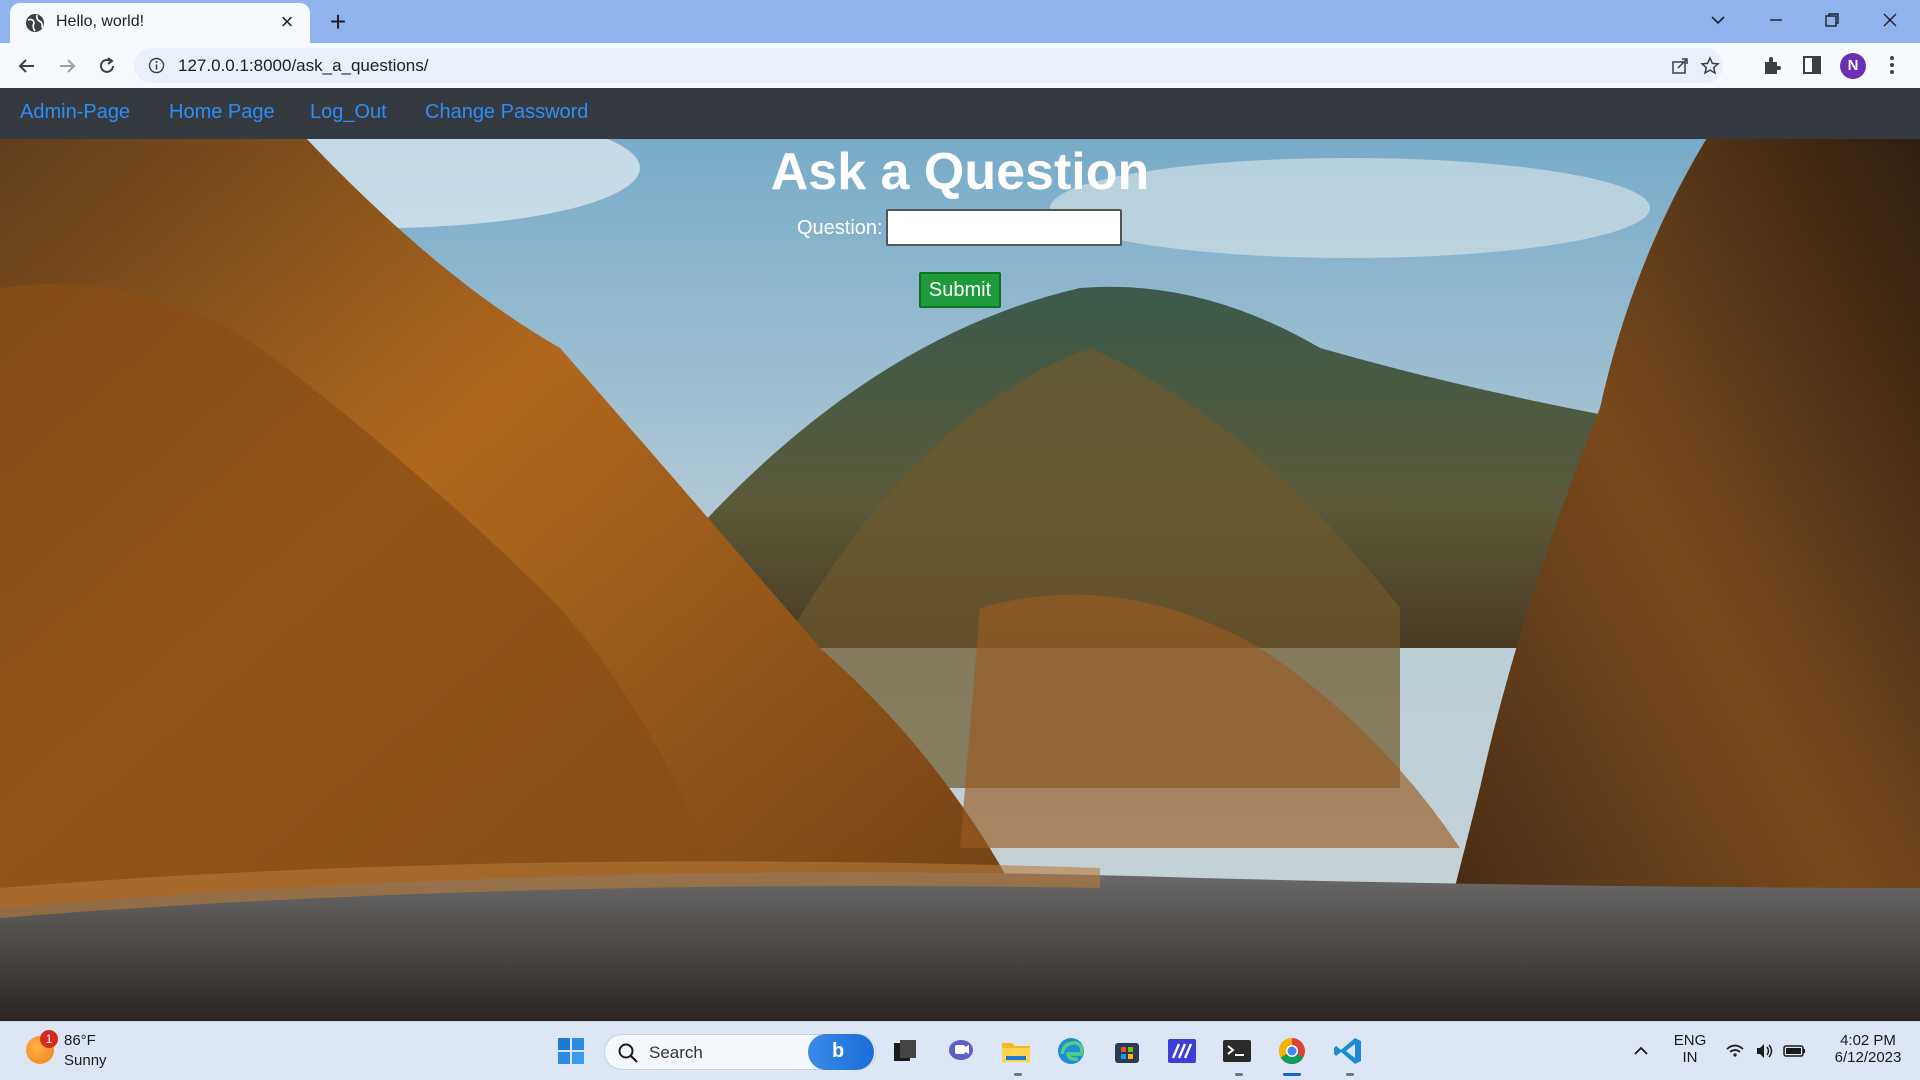  I want to click on bing-icon: b, so click(838, 1051).